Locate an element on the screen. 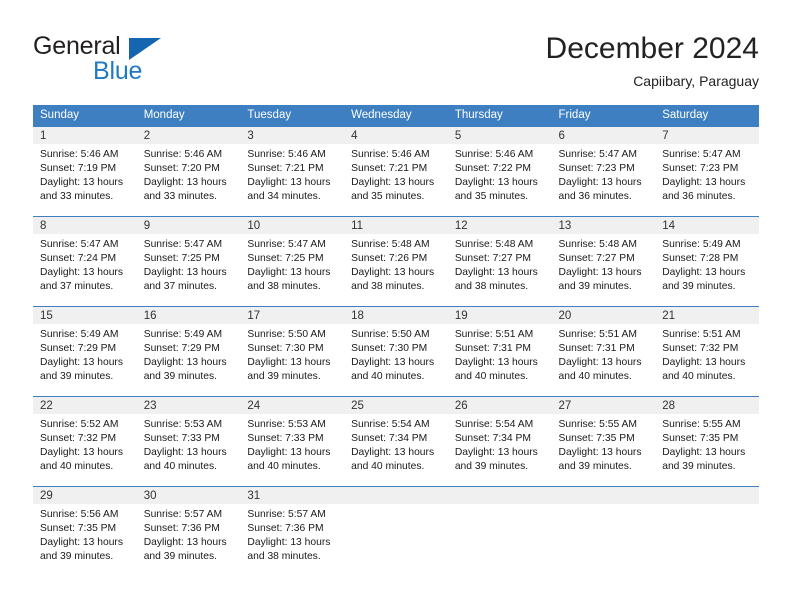 Image resolution: width=792 pixels, height=612 pixels. day-number: 26 is located at coordinates (499, 405).